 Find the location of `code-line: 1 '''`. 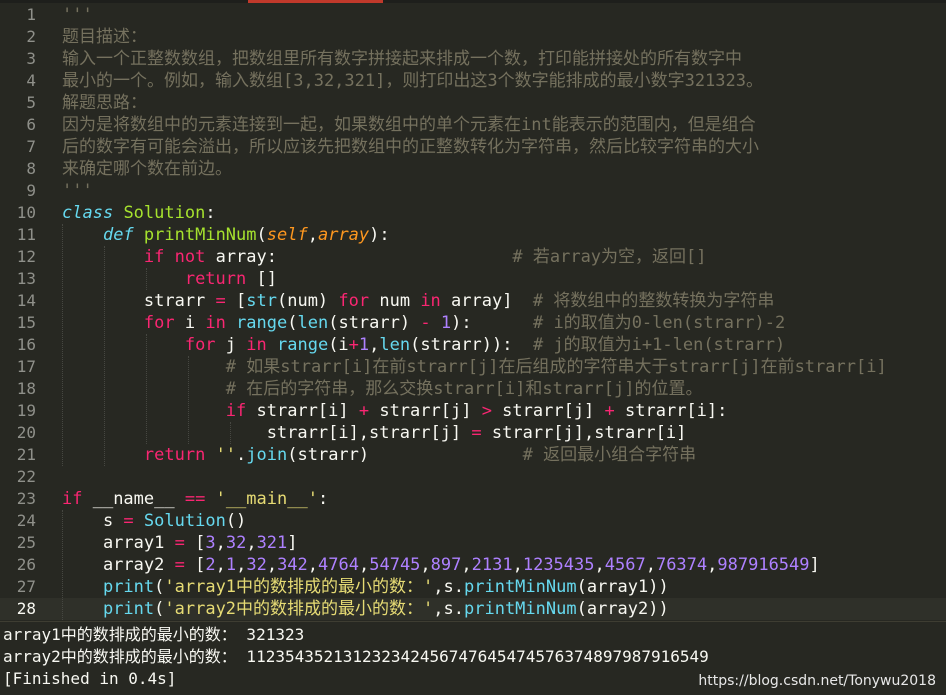

code-line: 1 ''' is located at coordinates (473, 15).